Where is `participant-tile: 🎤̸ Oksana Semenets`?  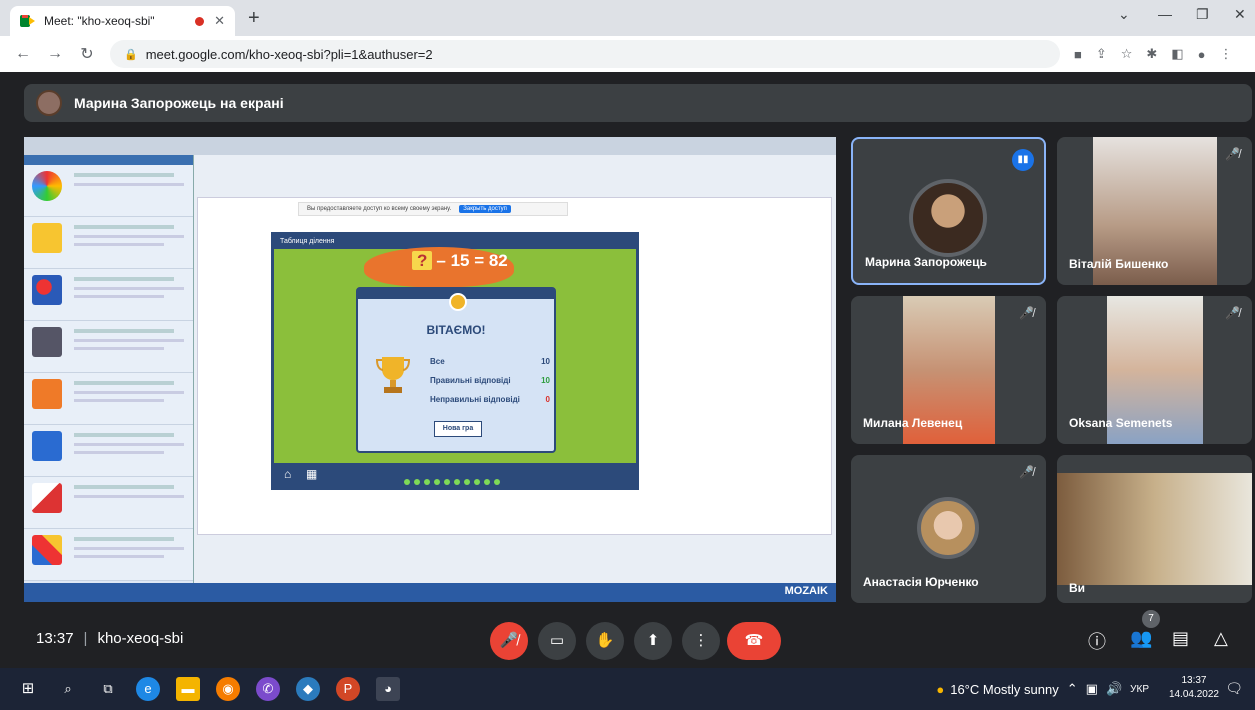 participant-tile: 🎤̸ Oksana Semenets is located at coordinates (1154, 370).